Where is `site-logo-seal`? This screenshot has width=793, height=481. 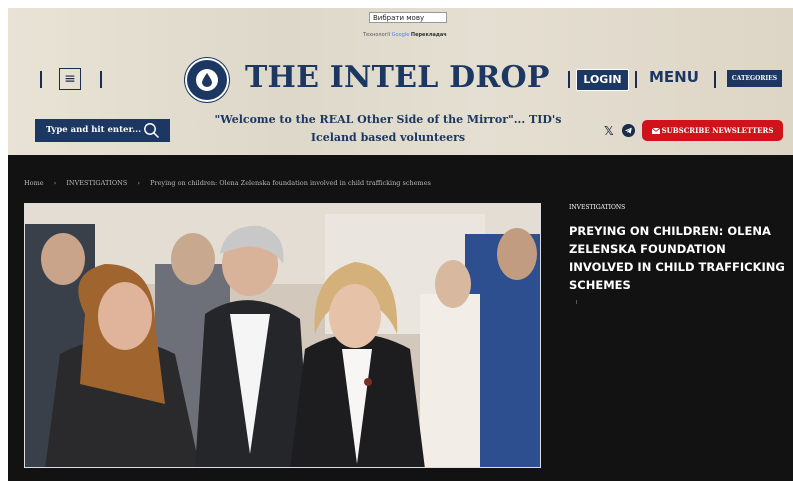
site-logo-seal is located at coordinates (207, 80).